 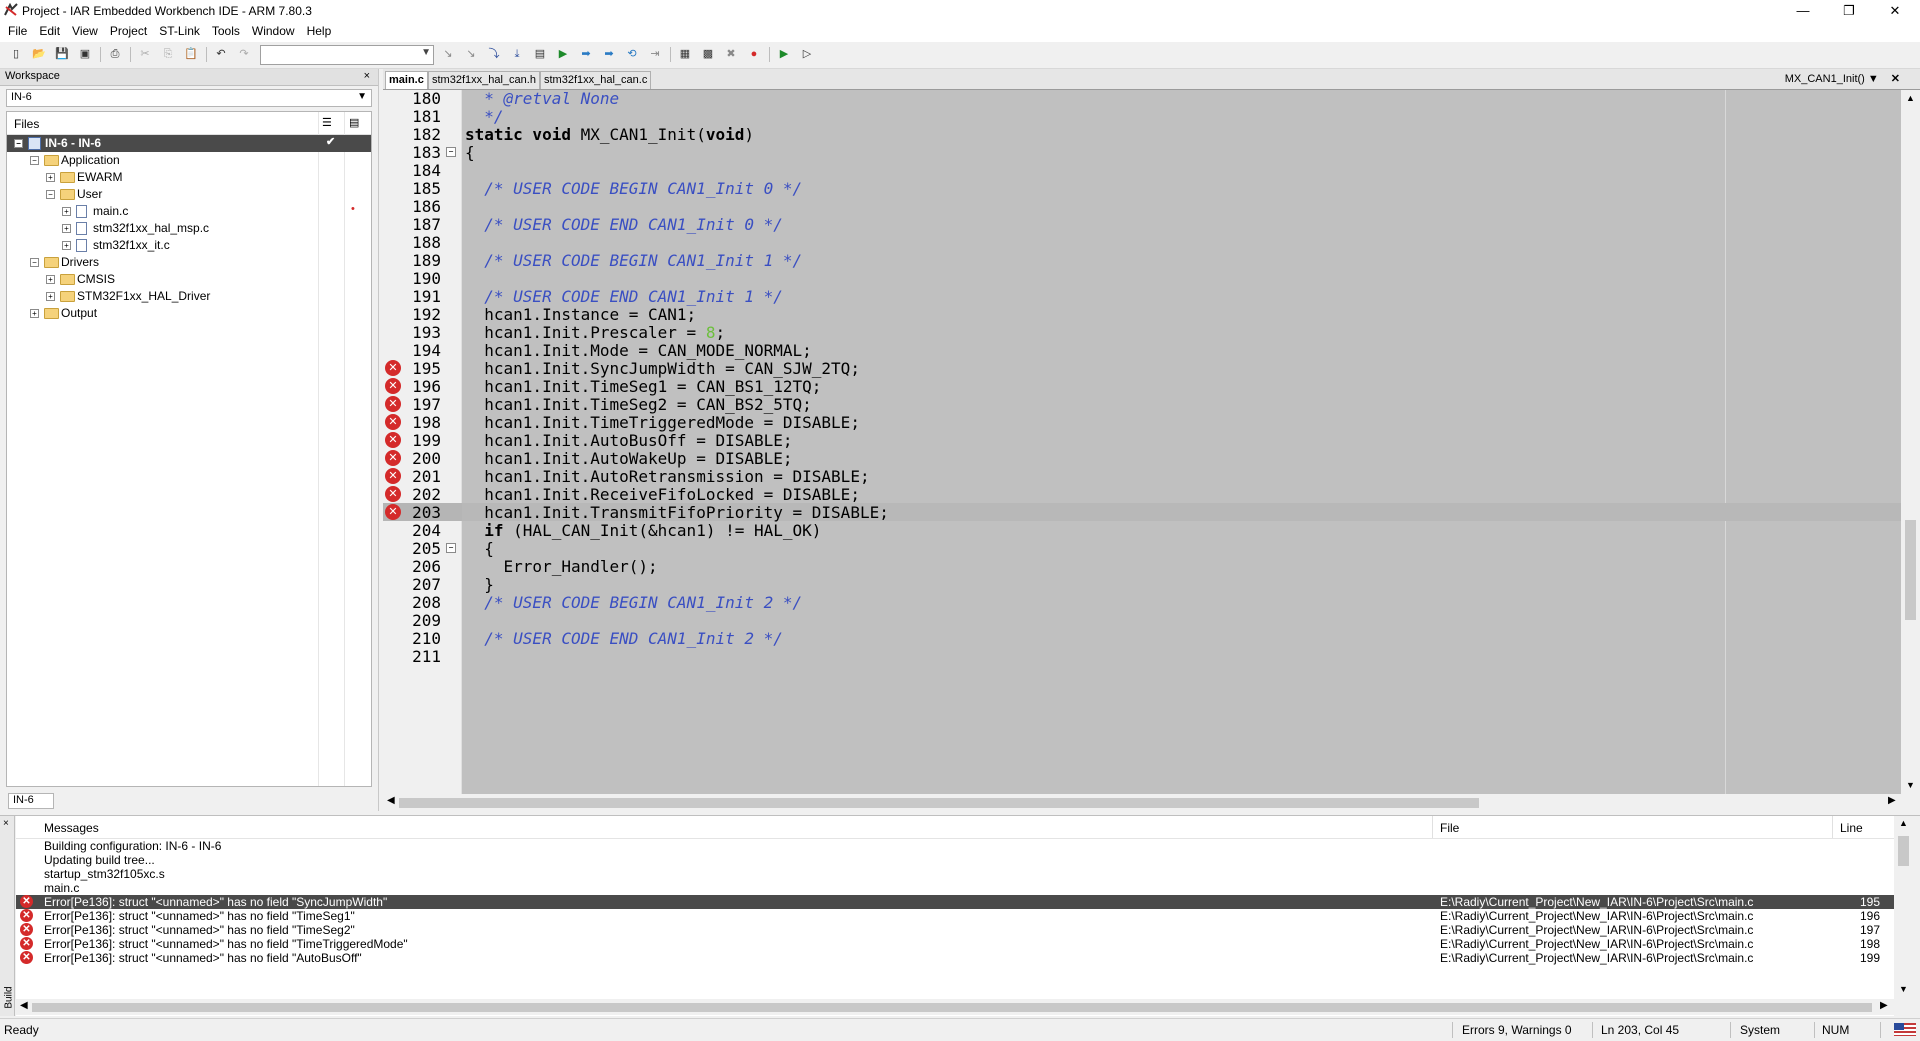 I want to click on restore-button: ❐, so click(x=1849, y=11).